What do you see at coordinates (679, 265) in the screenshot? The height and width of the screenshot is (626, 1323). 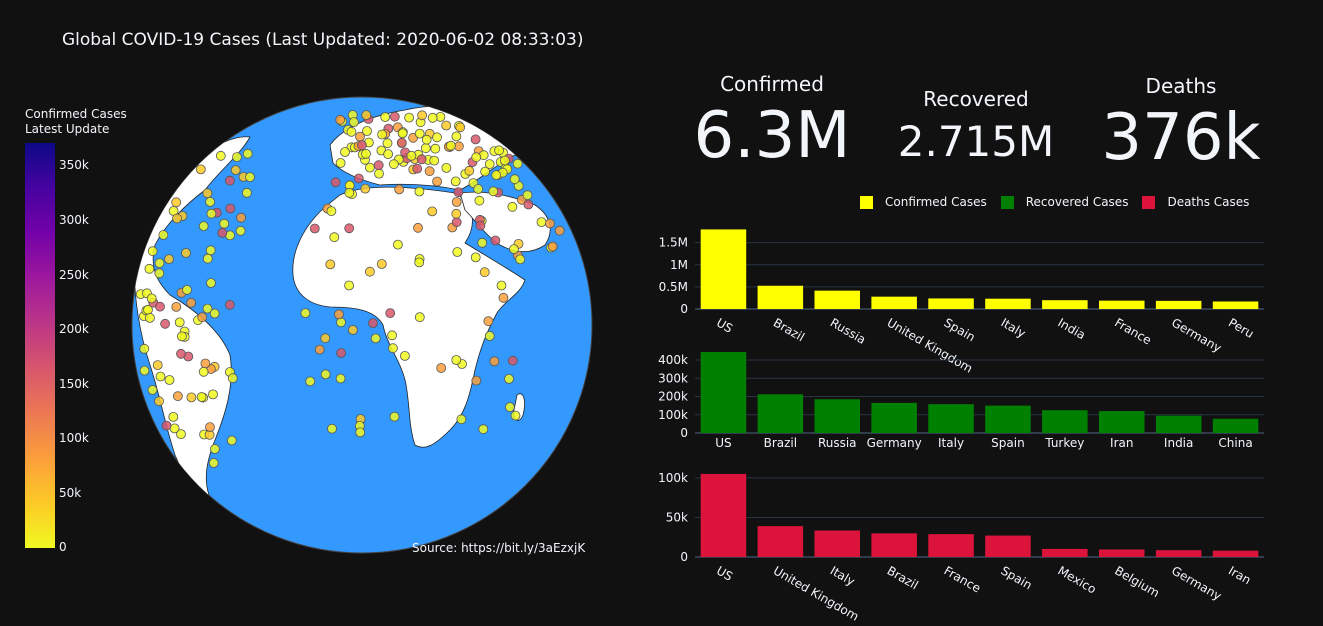 I see `y-tick-label: 1M` at bounding box center [679, 265].